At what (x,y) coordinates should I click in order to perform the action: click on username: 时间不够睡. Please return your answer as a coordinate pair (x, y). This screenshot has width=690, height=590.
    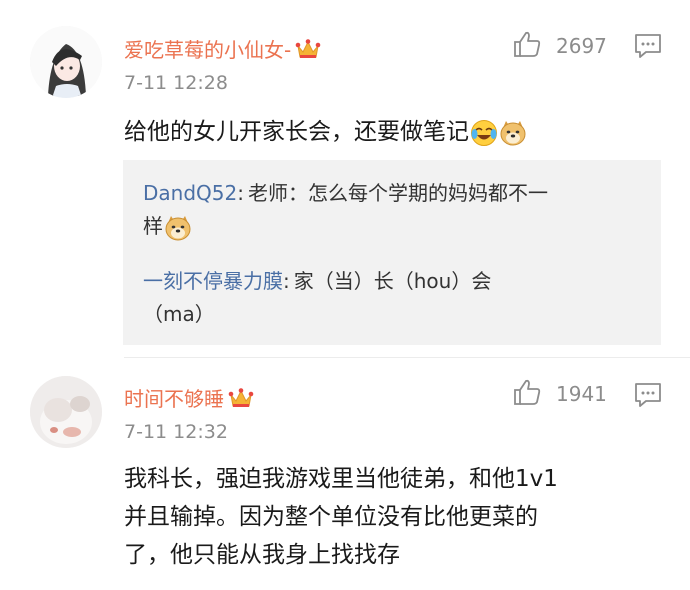
    Looking at the image, I should click on (189, 398).